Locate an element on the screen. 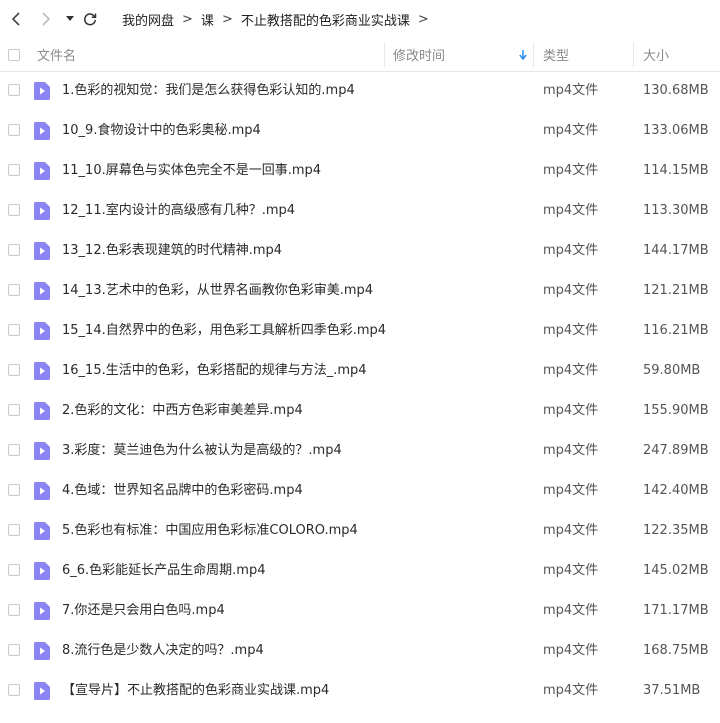  sort-arrow is located at coordinates (523, 54).